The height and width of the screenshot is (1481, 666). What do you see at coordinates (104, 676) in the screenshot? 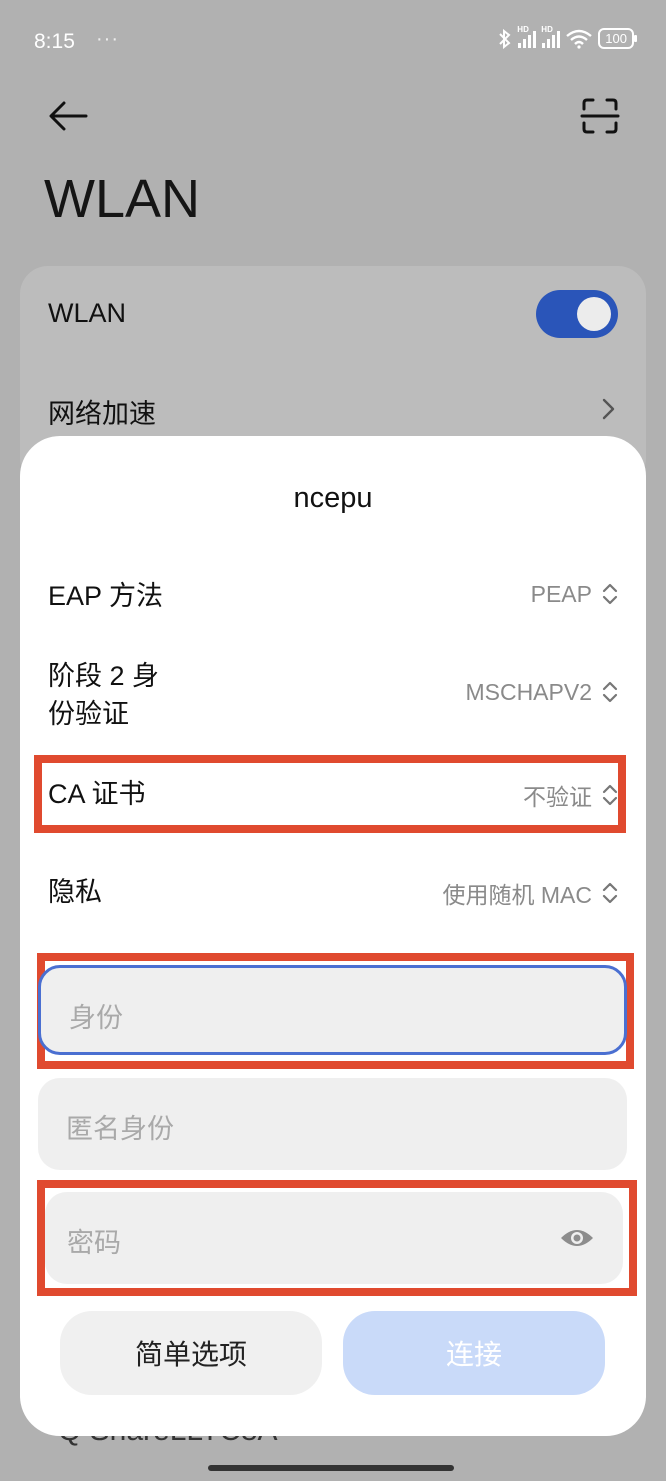
I see `phase2-auth-label-line1: 阶段 2 身` at bounding box center [104, 676].